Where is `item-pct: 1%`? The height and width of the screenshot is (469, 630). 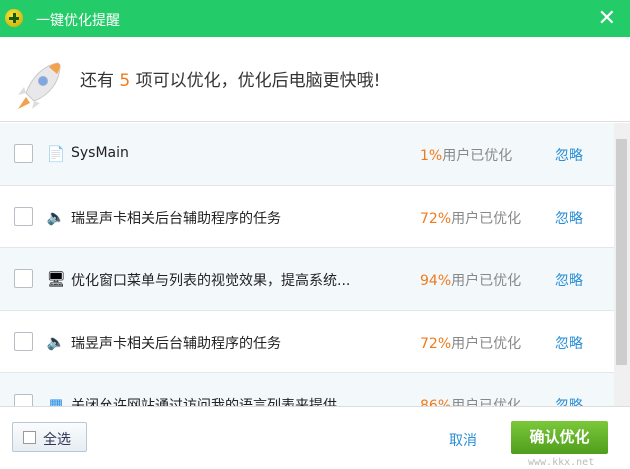 item-pct: 1% is located at coordinates (431, 156).